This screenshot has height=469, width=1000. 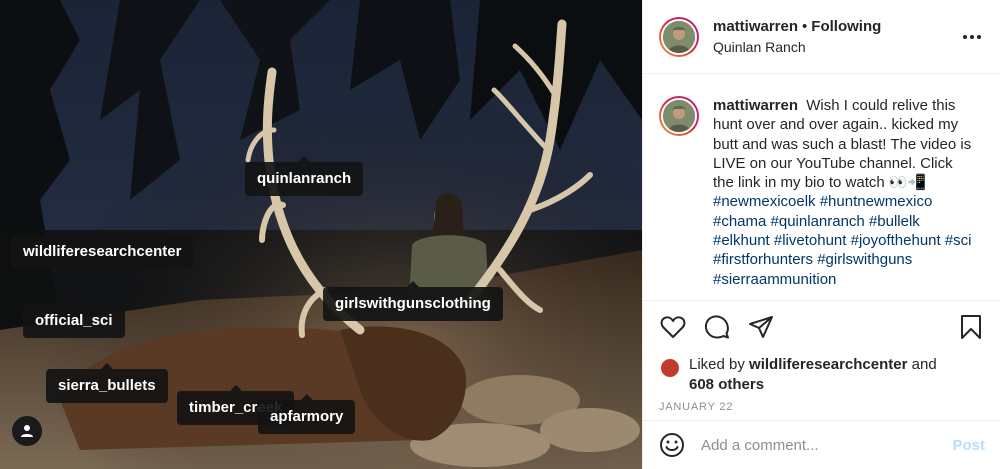 What do you see at coordinates (673, 327) in the screenshot?
I see `heart-icon` at bounding box center [673, 327].